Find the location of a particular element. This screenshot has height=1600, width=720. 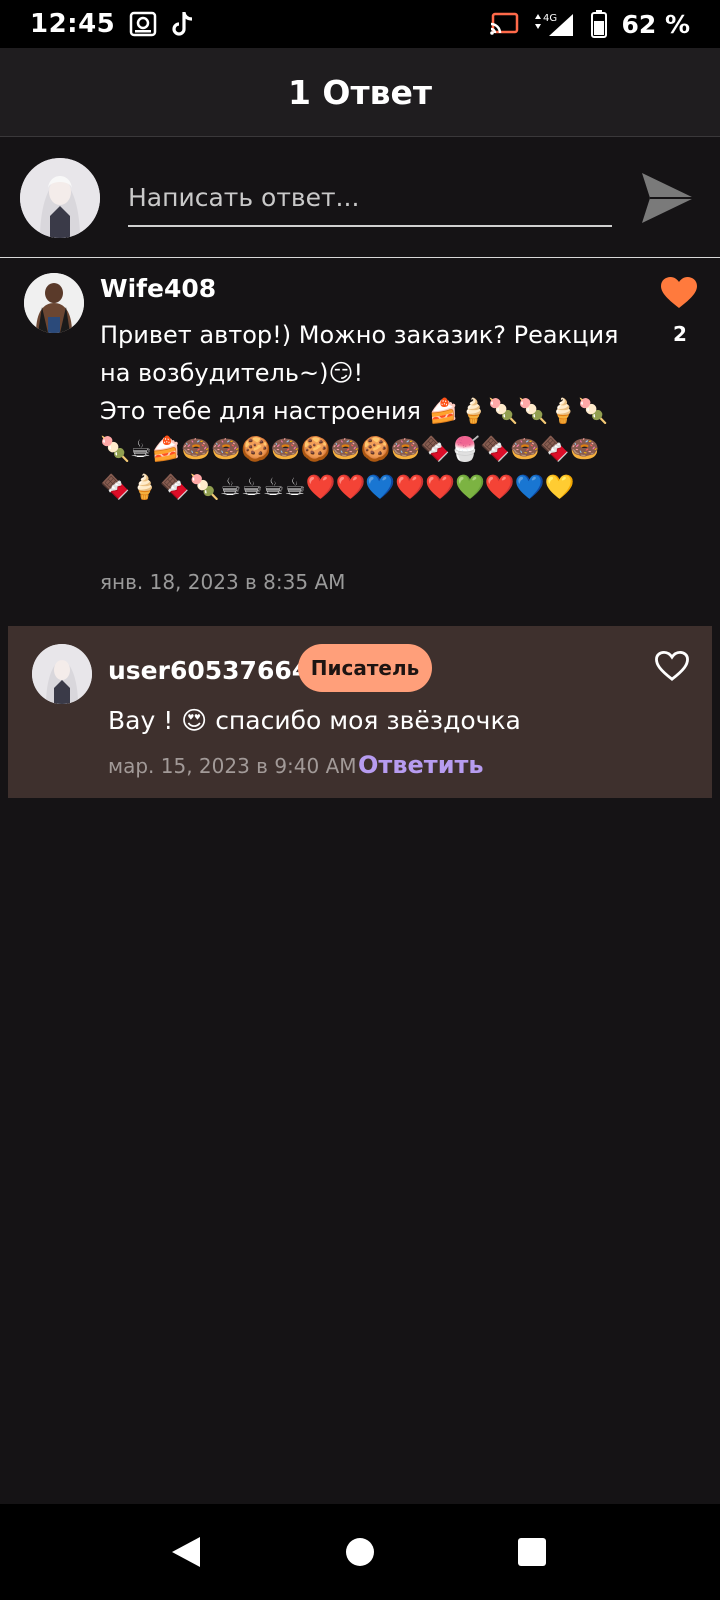

reply-input is located at coordinates (370, 201).